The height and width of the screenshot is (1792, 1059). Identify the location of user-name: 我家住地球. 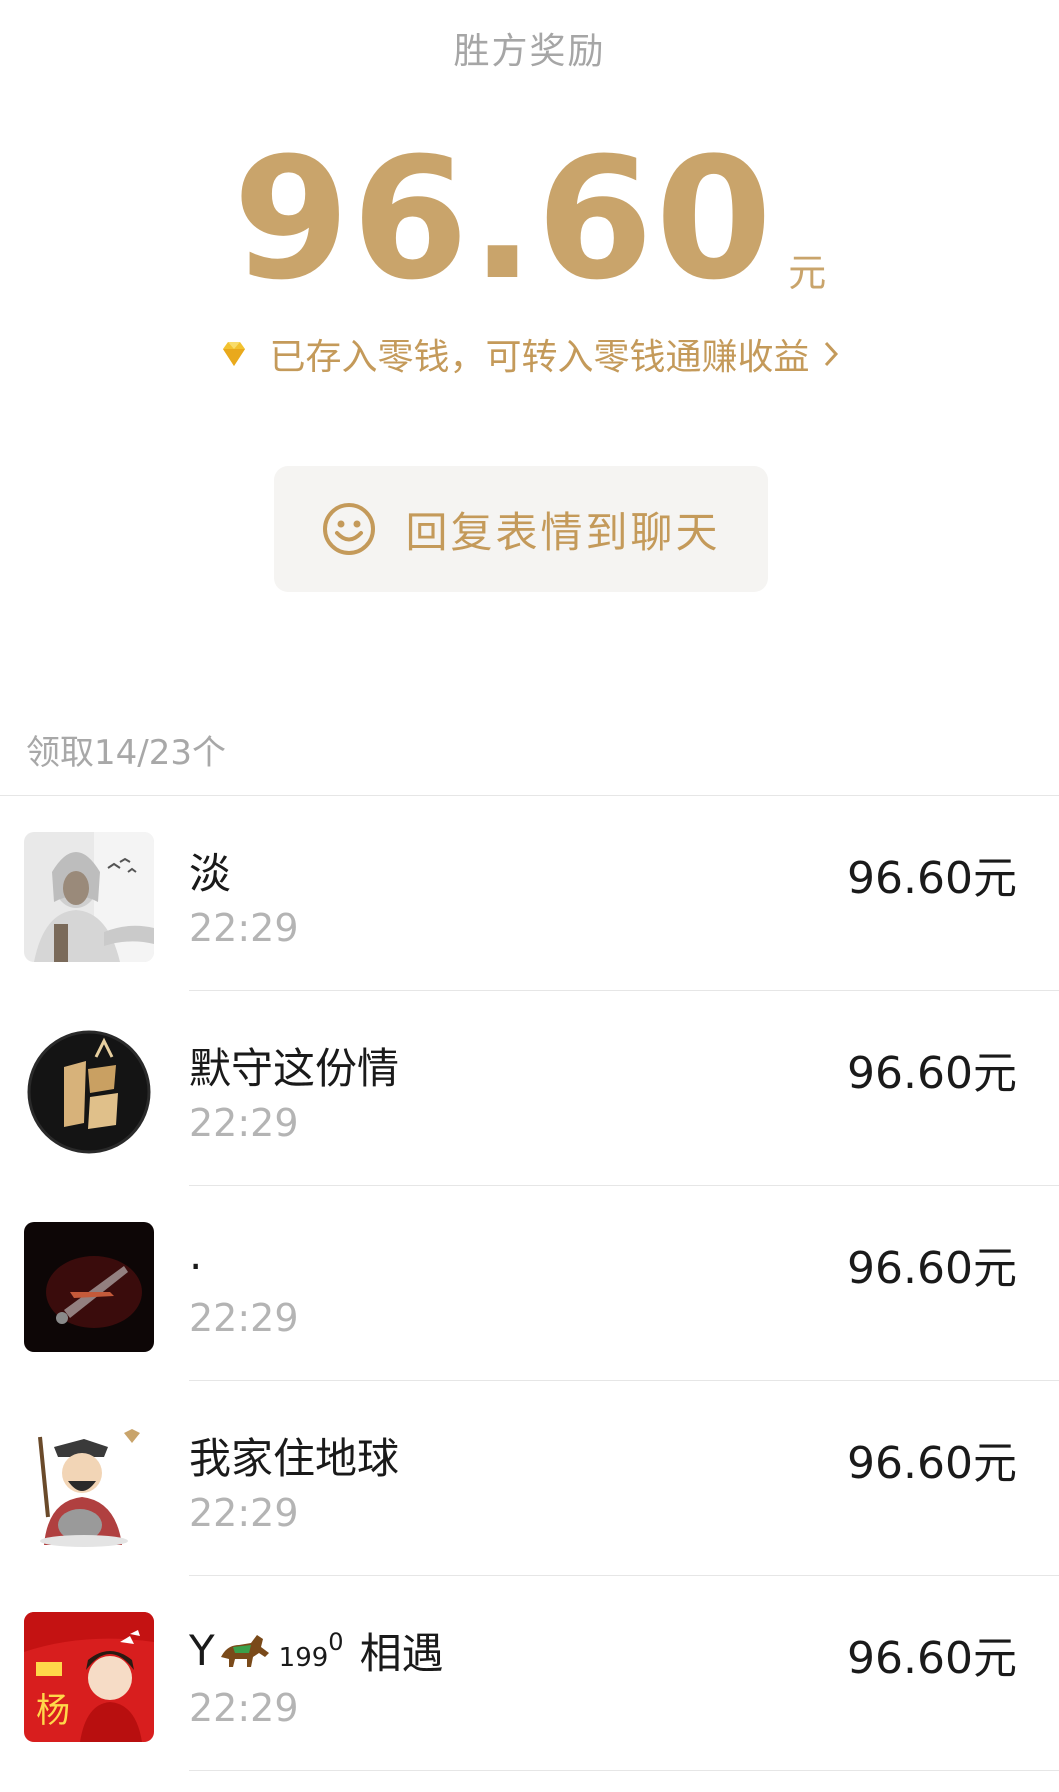
(294, 1458).